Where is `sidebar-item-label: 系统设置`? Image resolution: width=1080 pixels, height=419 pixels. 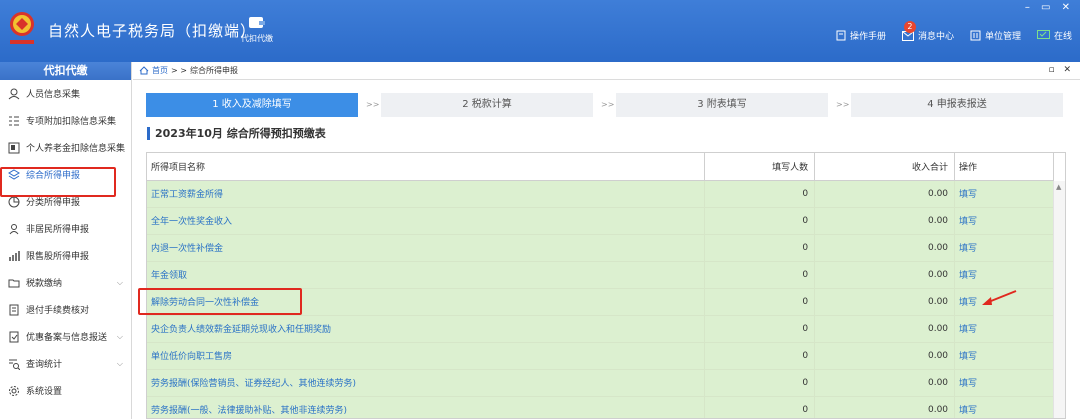 sidebar-item-label: 系统设置 is located at coordinates (44, 392).